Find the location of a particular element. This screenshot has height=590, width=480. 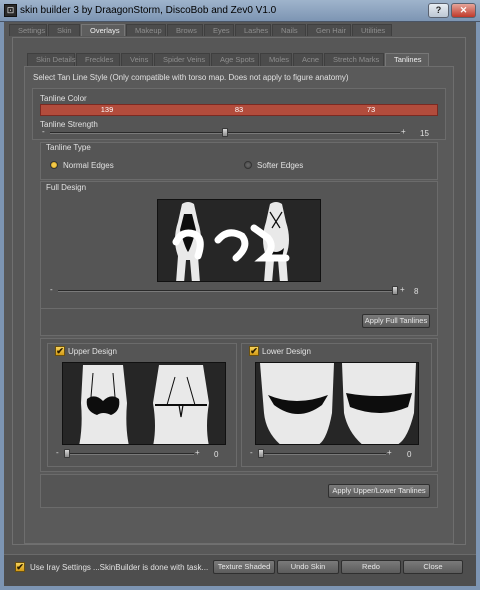

texture-shaded-button: Texture Shaded is located at coordinates (244, 567).